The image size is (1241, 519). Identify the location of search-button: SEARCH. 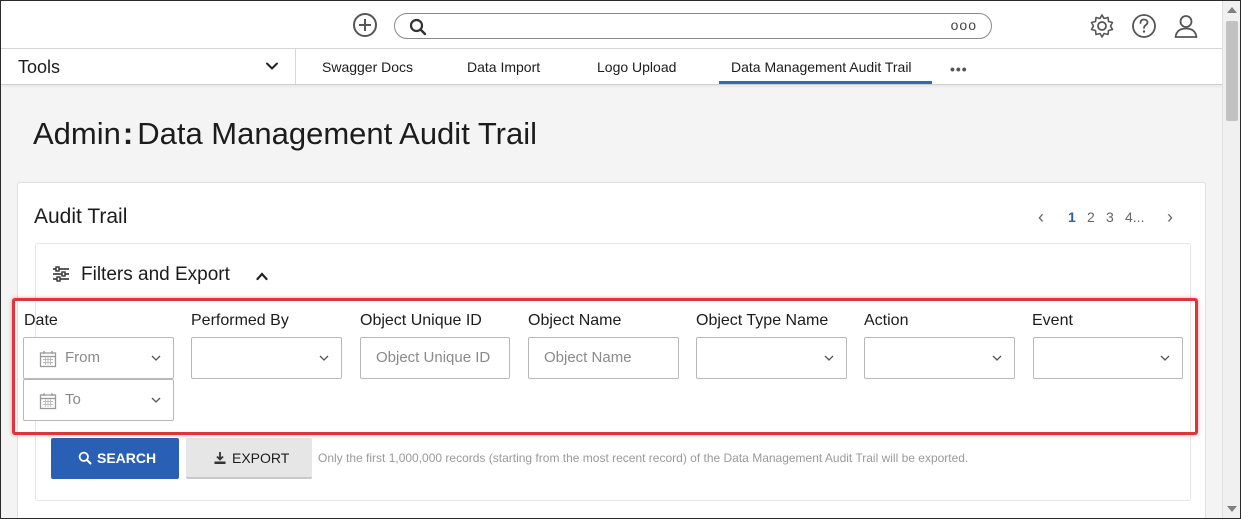
(115, 458).